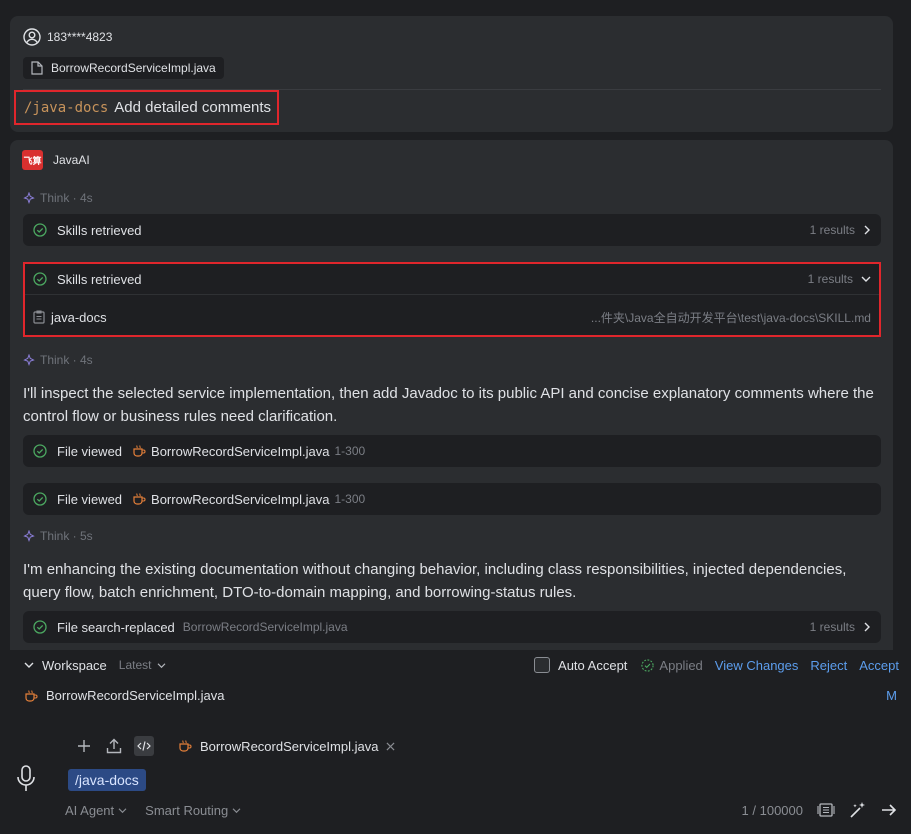 Image resolution: width=911 pixels, height=834 pixels. What do you see at coordinates (133, 68) in the screenshot?
I see `attached-file-name: BorrowRecordServiceImpl.java` at bounding box center [133, 68].